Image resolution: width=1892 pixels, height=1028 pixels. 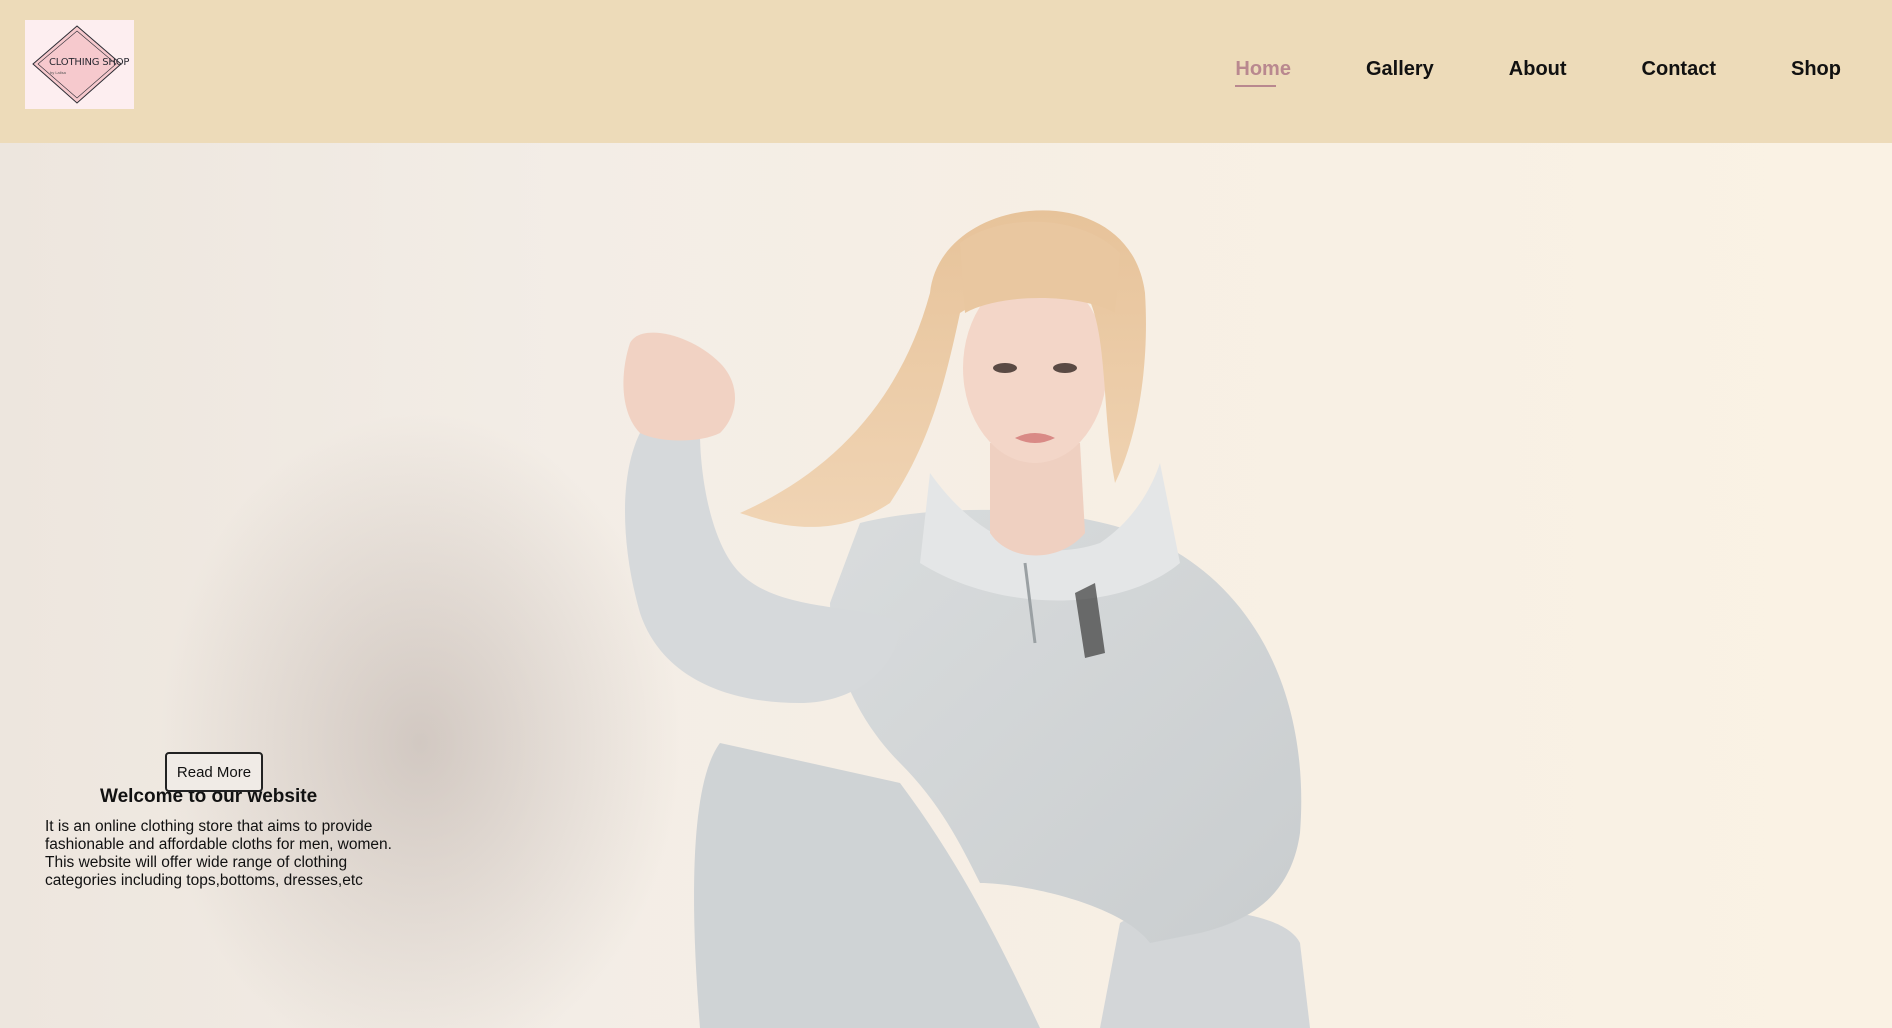 I want to click on nav-shop: Shop, so click(x=1816, y=69).